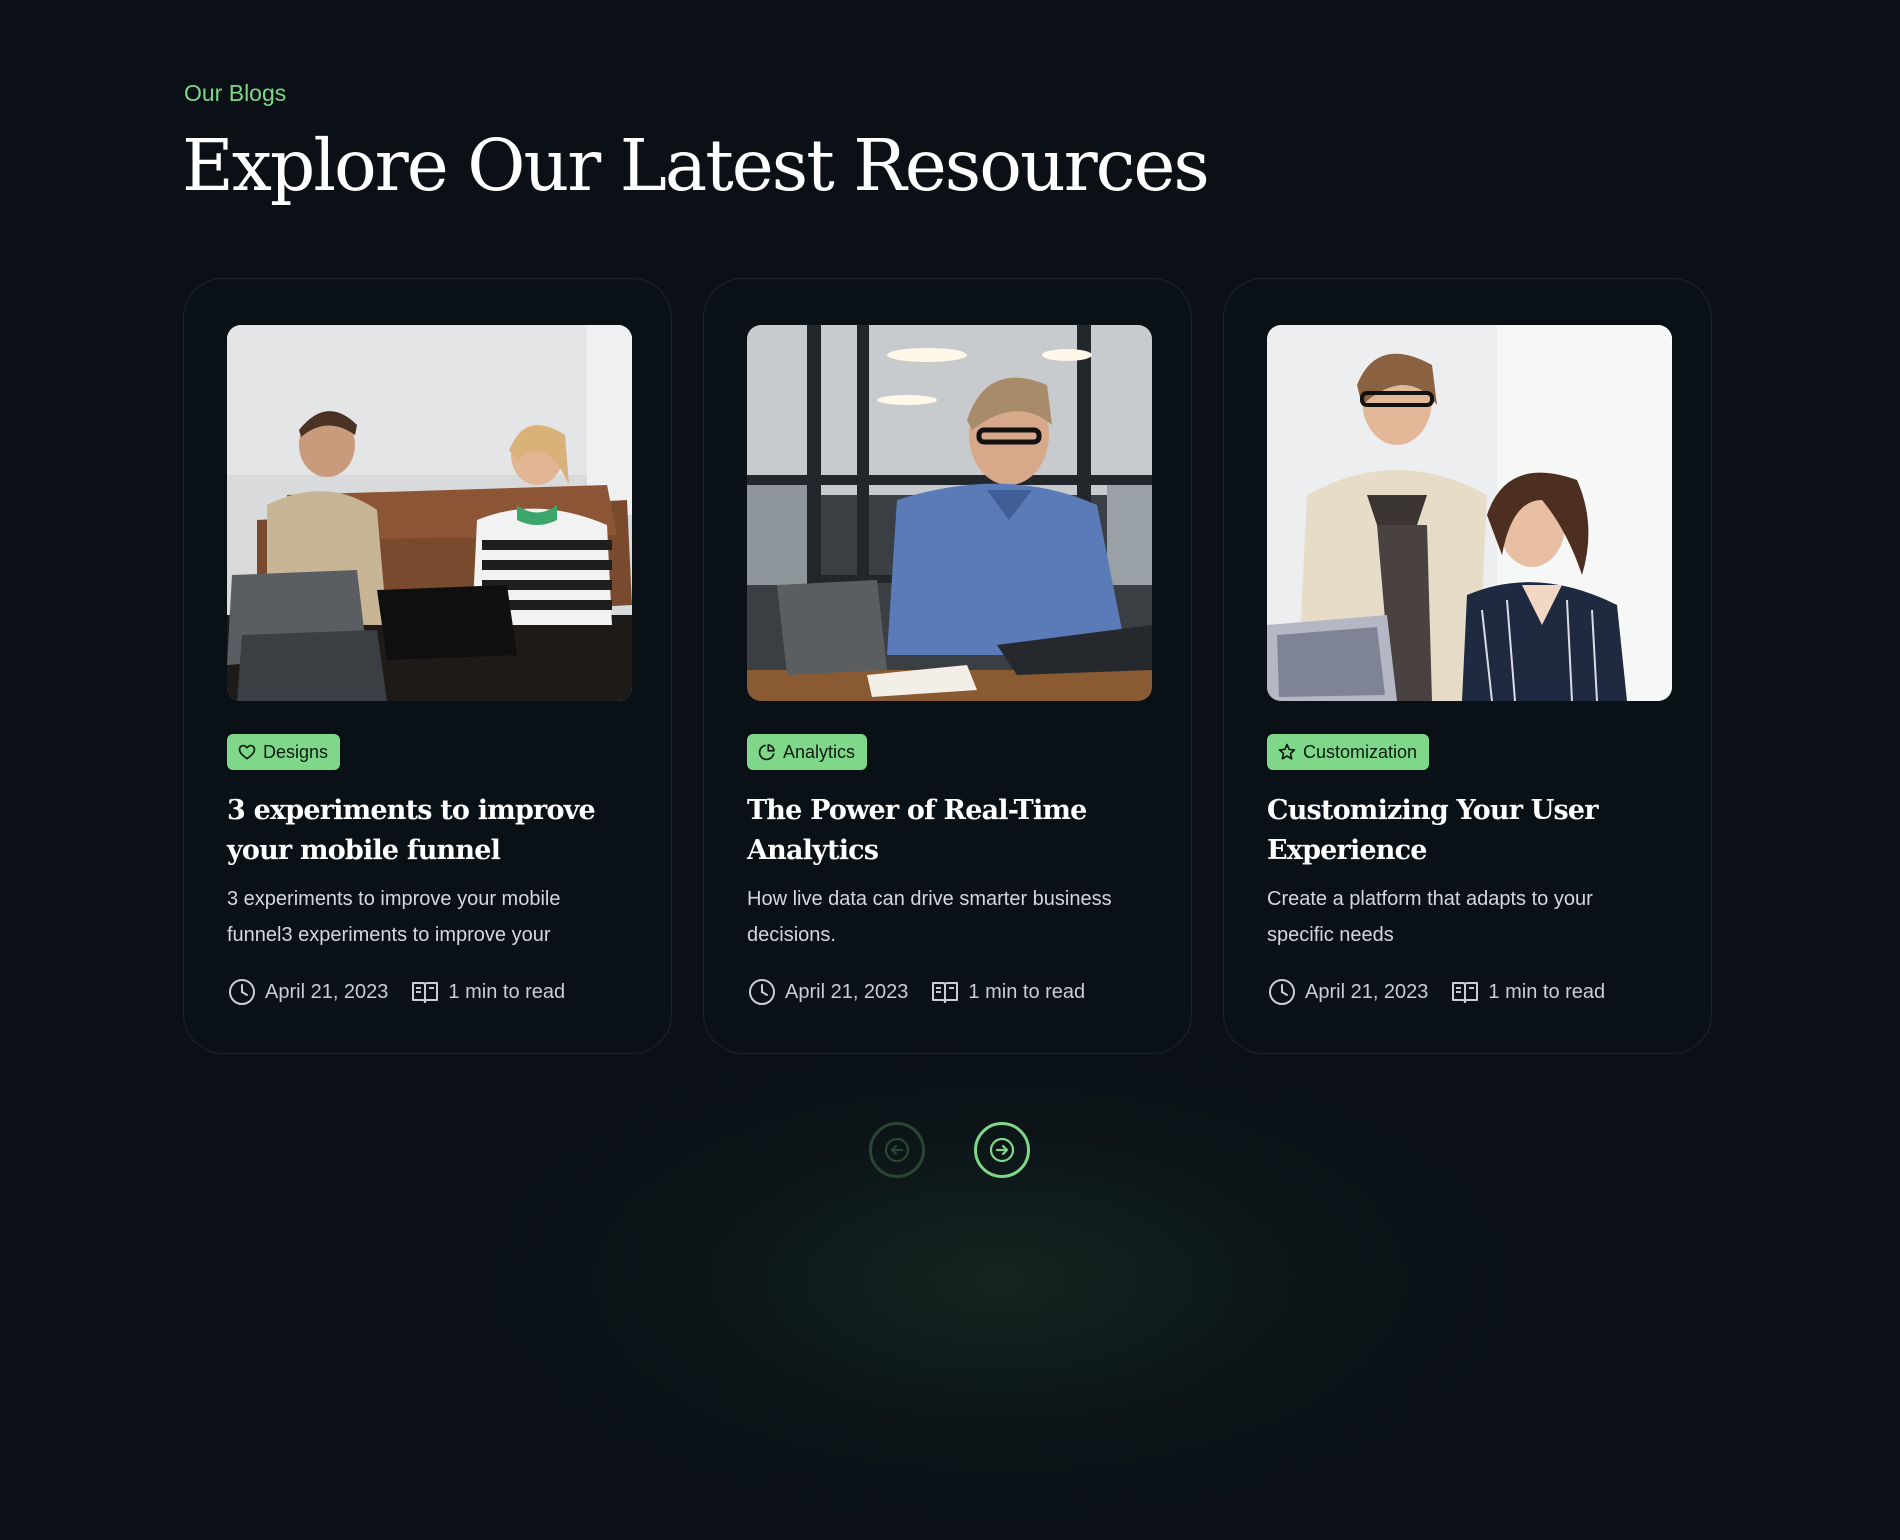  I want to click on arrow-right-icon, so click(1002, 1150).